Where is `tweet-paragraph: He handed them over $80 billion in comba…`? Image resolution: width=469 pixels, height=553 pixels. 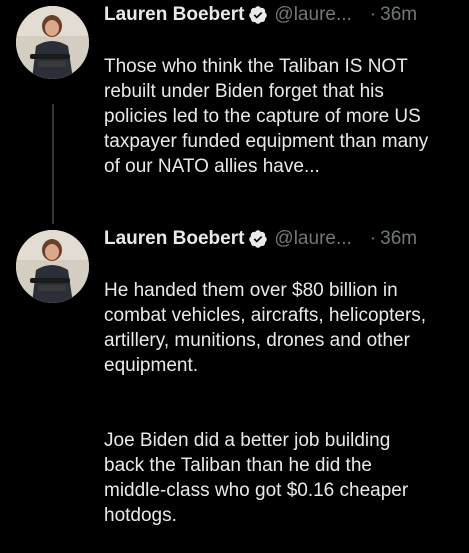
tweet-paragraph: He handed them over $80 billion in comba… is located at coordinates (265, 328).